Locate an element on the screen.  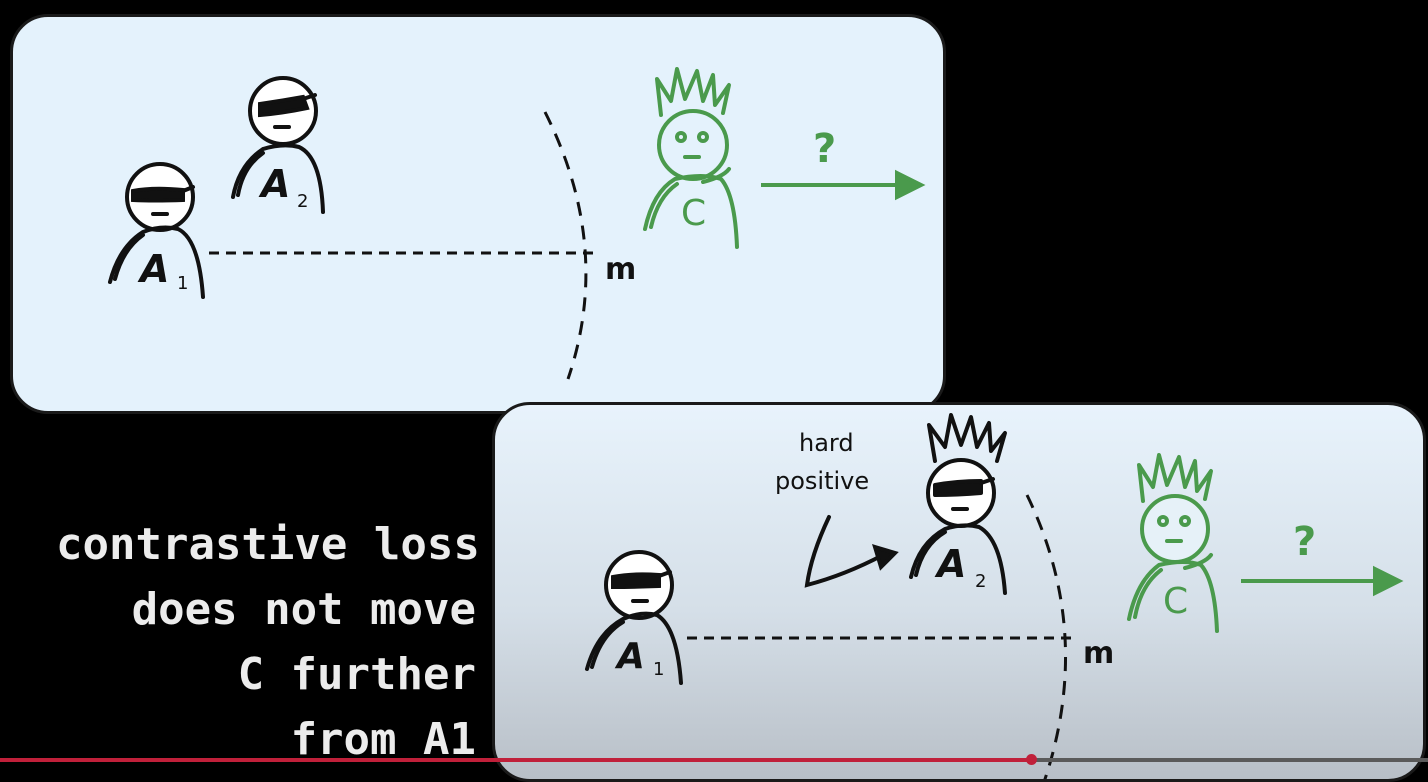
annotation-line-1: hard is located at coordinates (826, 443).